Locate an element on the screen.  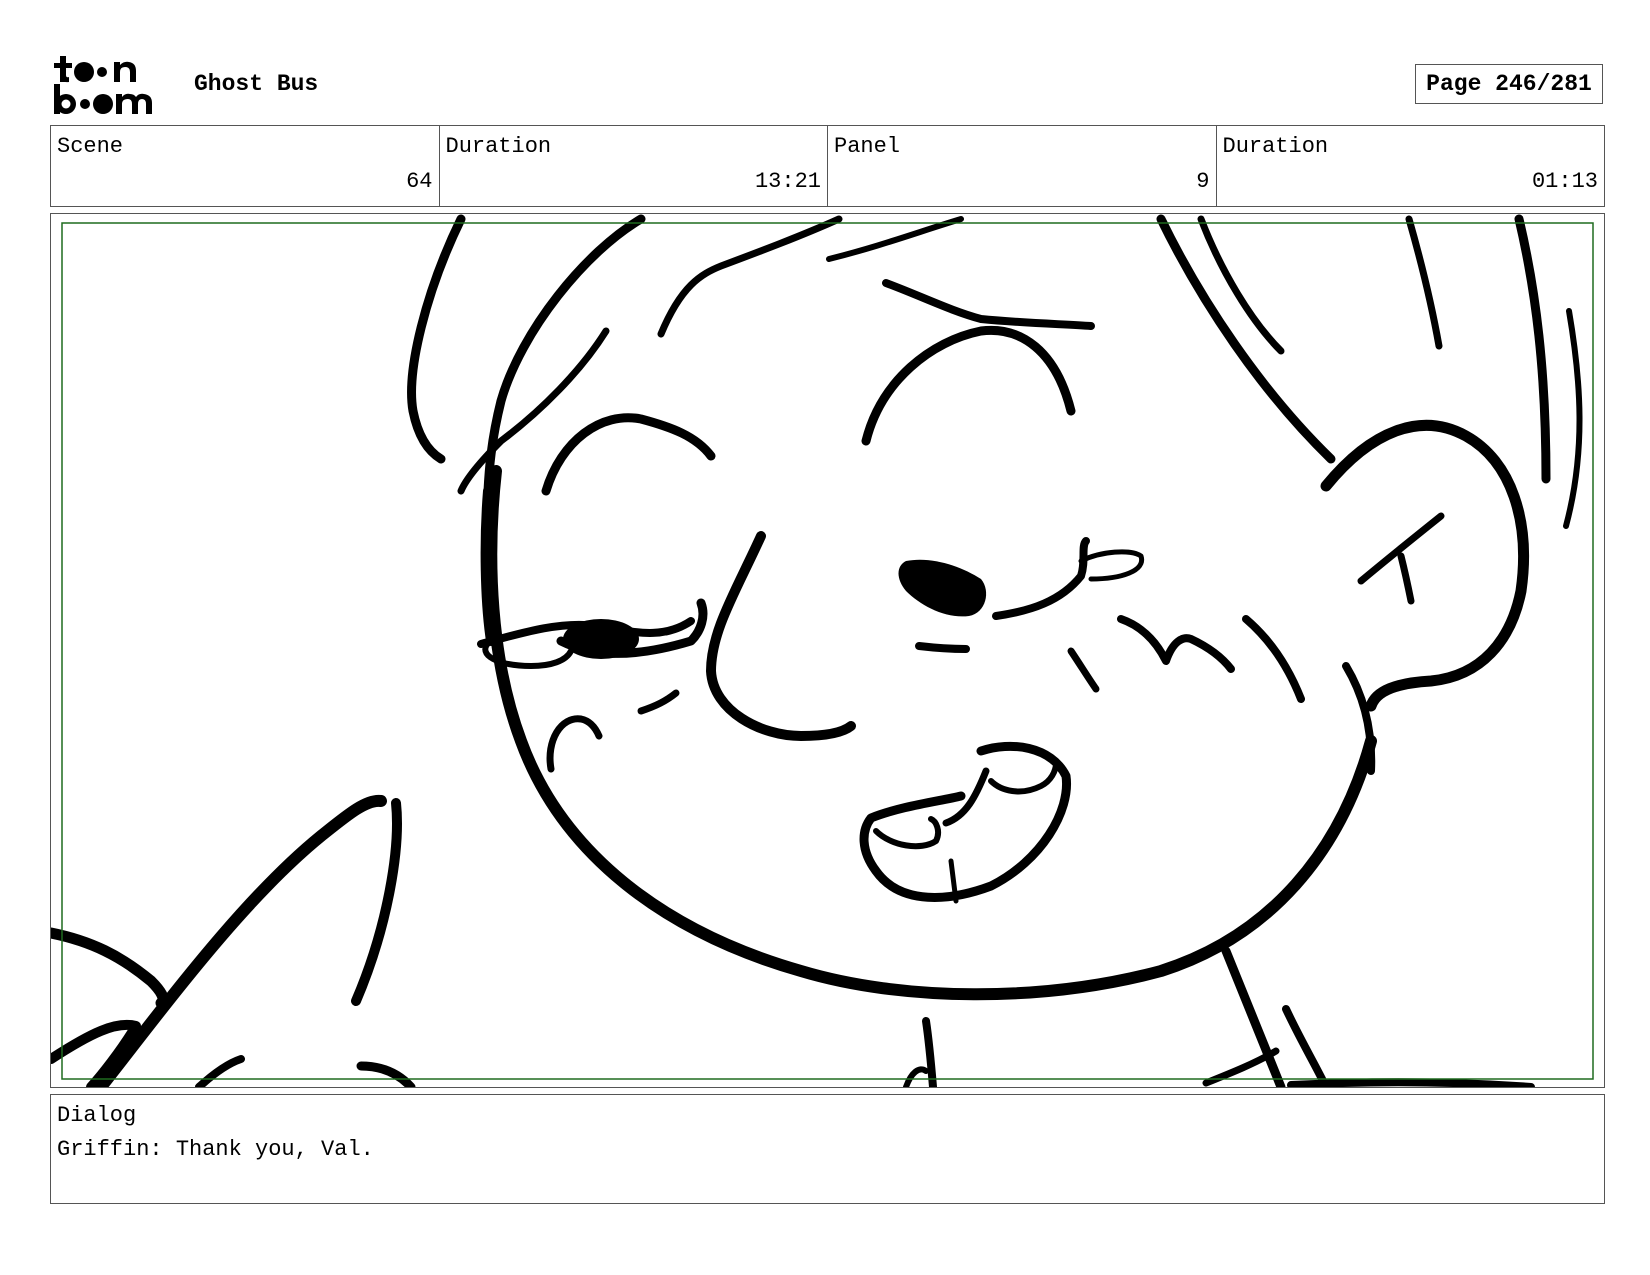
panel-duration-value: 01:13 is located at coordinates (1564, 181).